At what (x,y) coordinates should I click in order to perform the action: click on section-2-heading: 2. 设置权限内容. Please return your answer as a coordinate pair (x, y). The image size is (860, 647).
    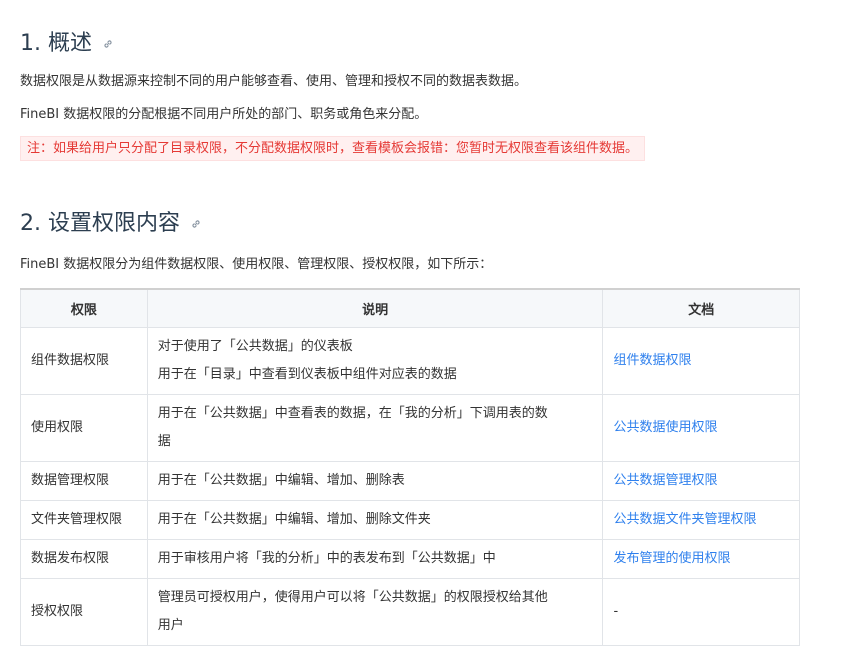
    Looking at the image, I should click on (111, 221).